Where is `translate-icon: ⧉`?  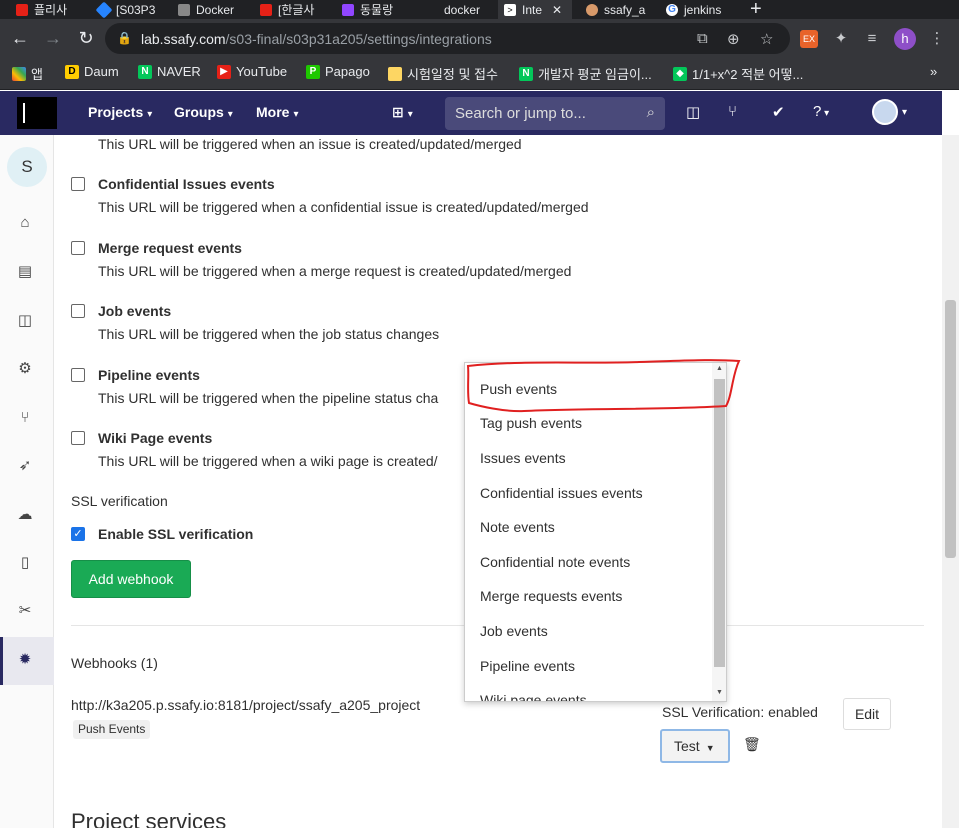
translate-icon: ⧉ is located at coordinates (702, 38).